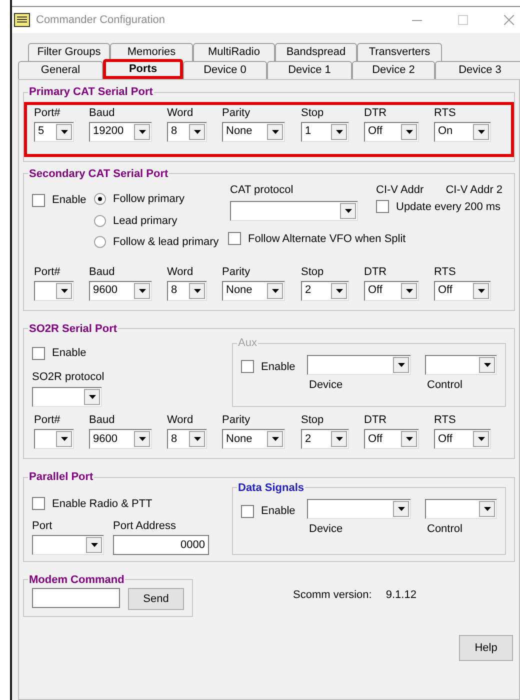 The width and height of the screenshot is (520, 700). I want to click on radio-label: Follow primary, so click(149, 199).